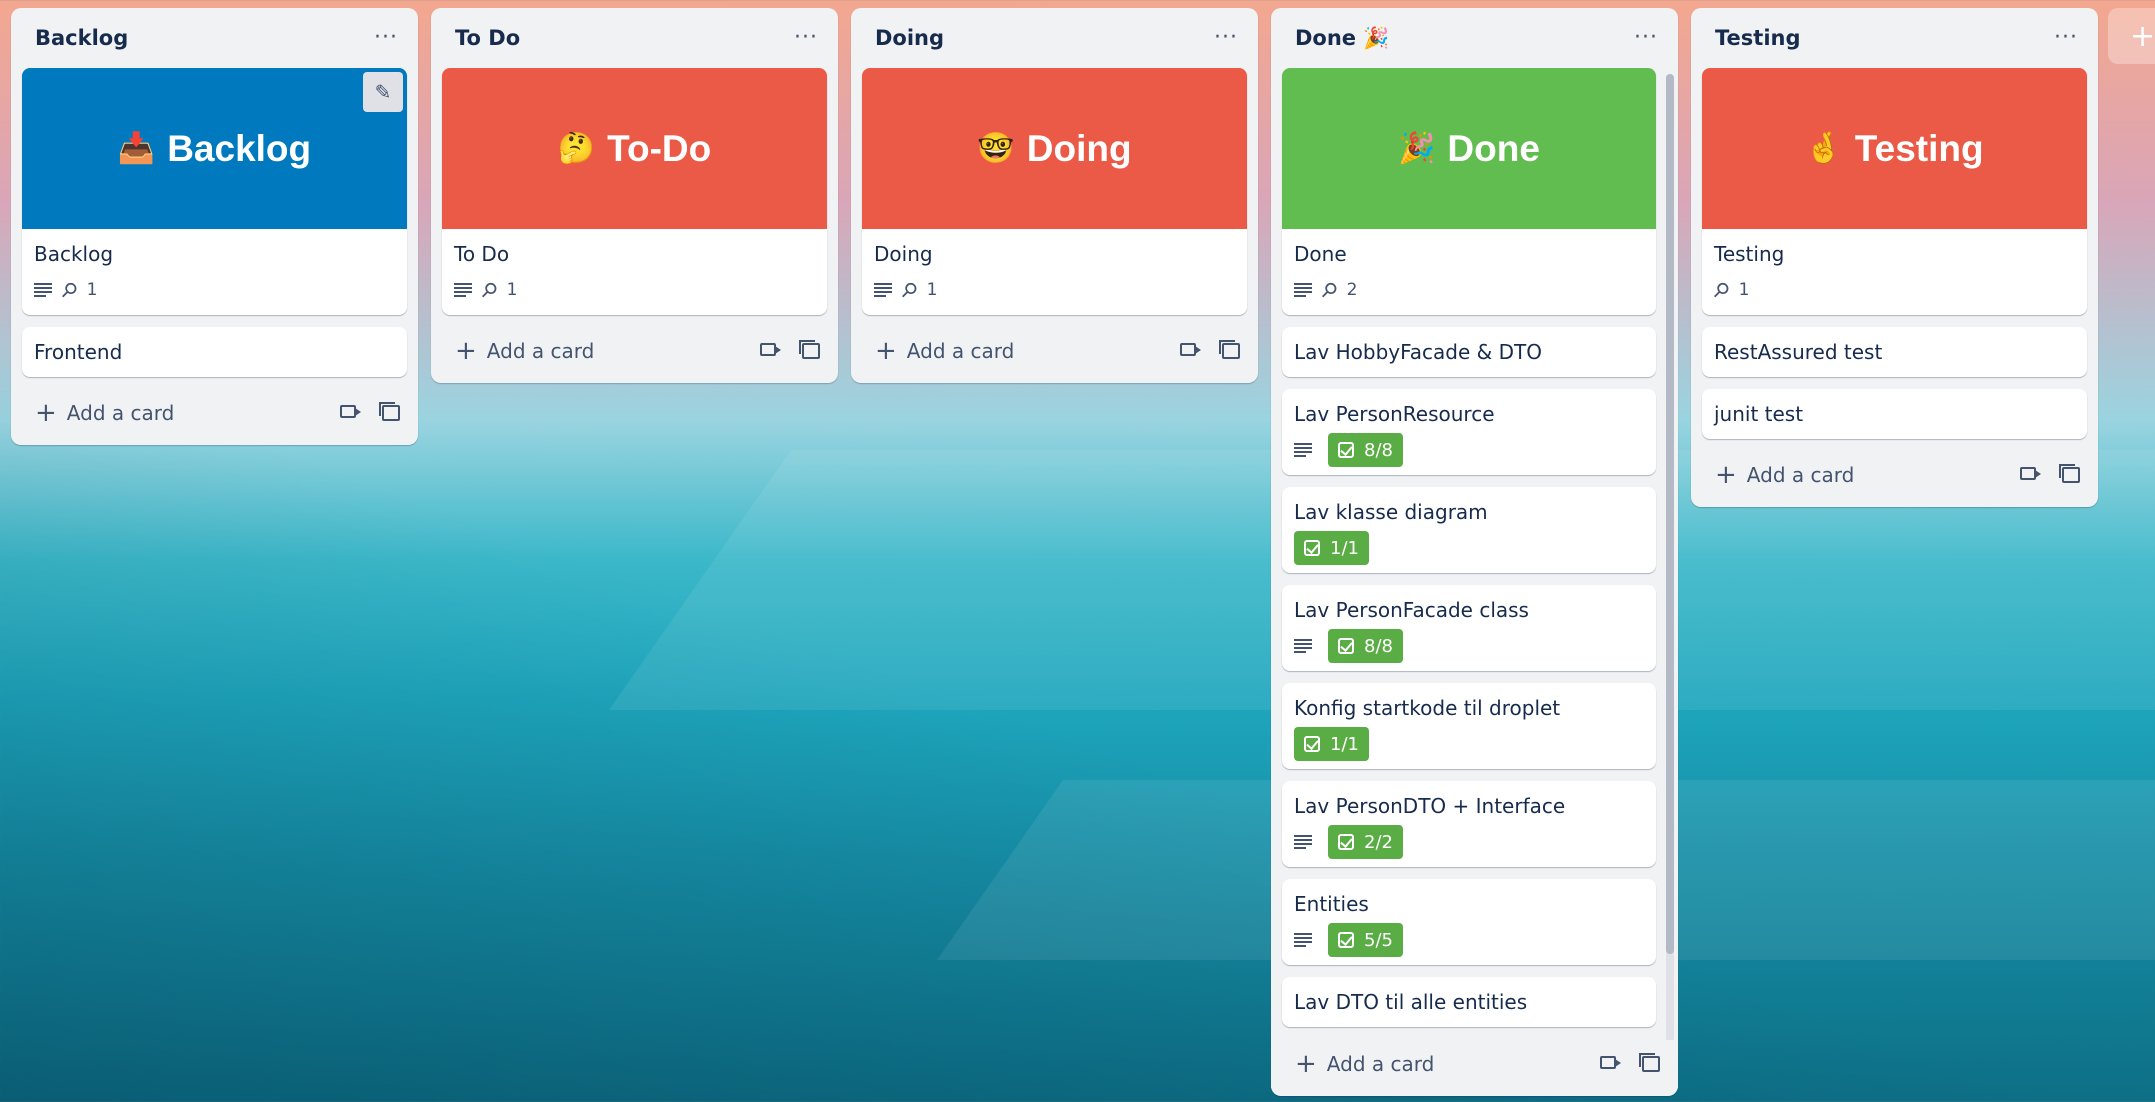  I want to click on checklist-badge: 8/8, so click(1365, 450).